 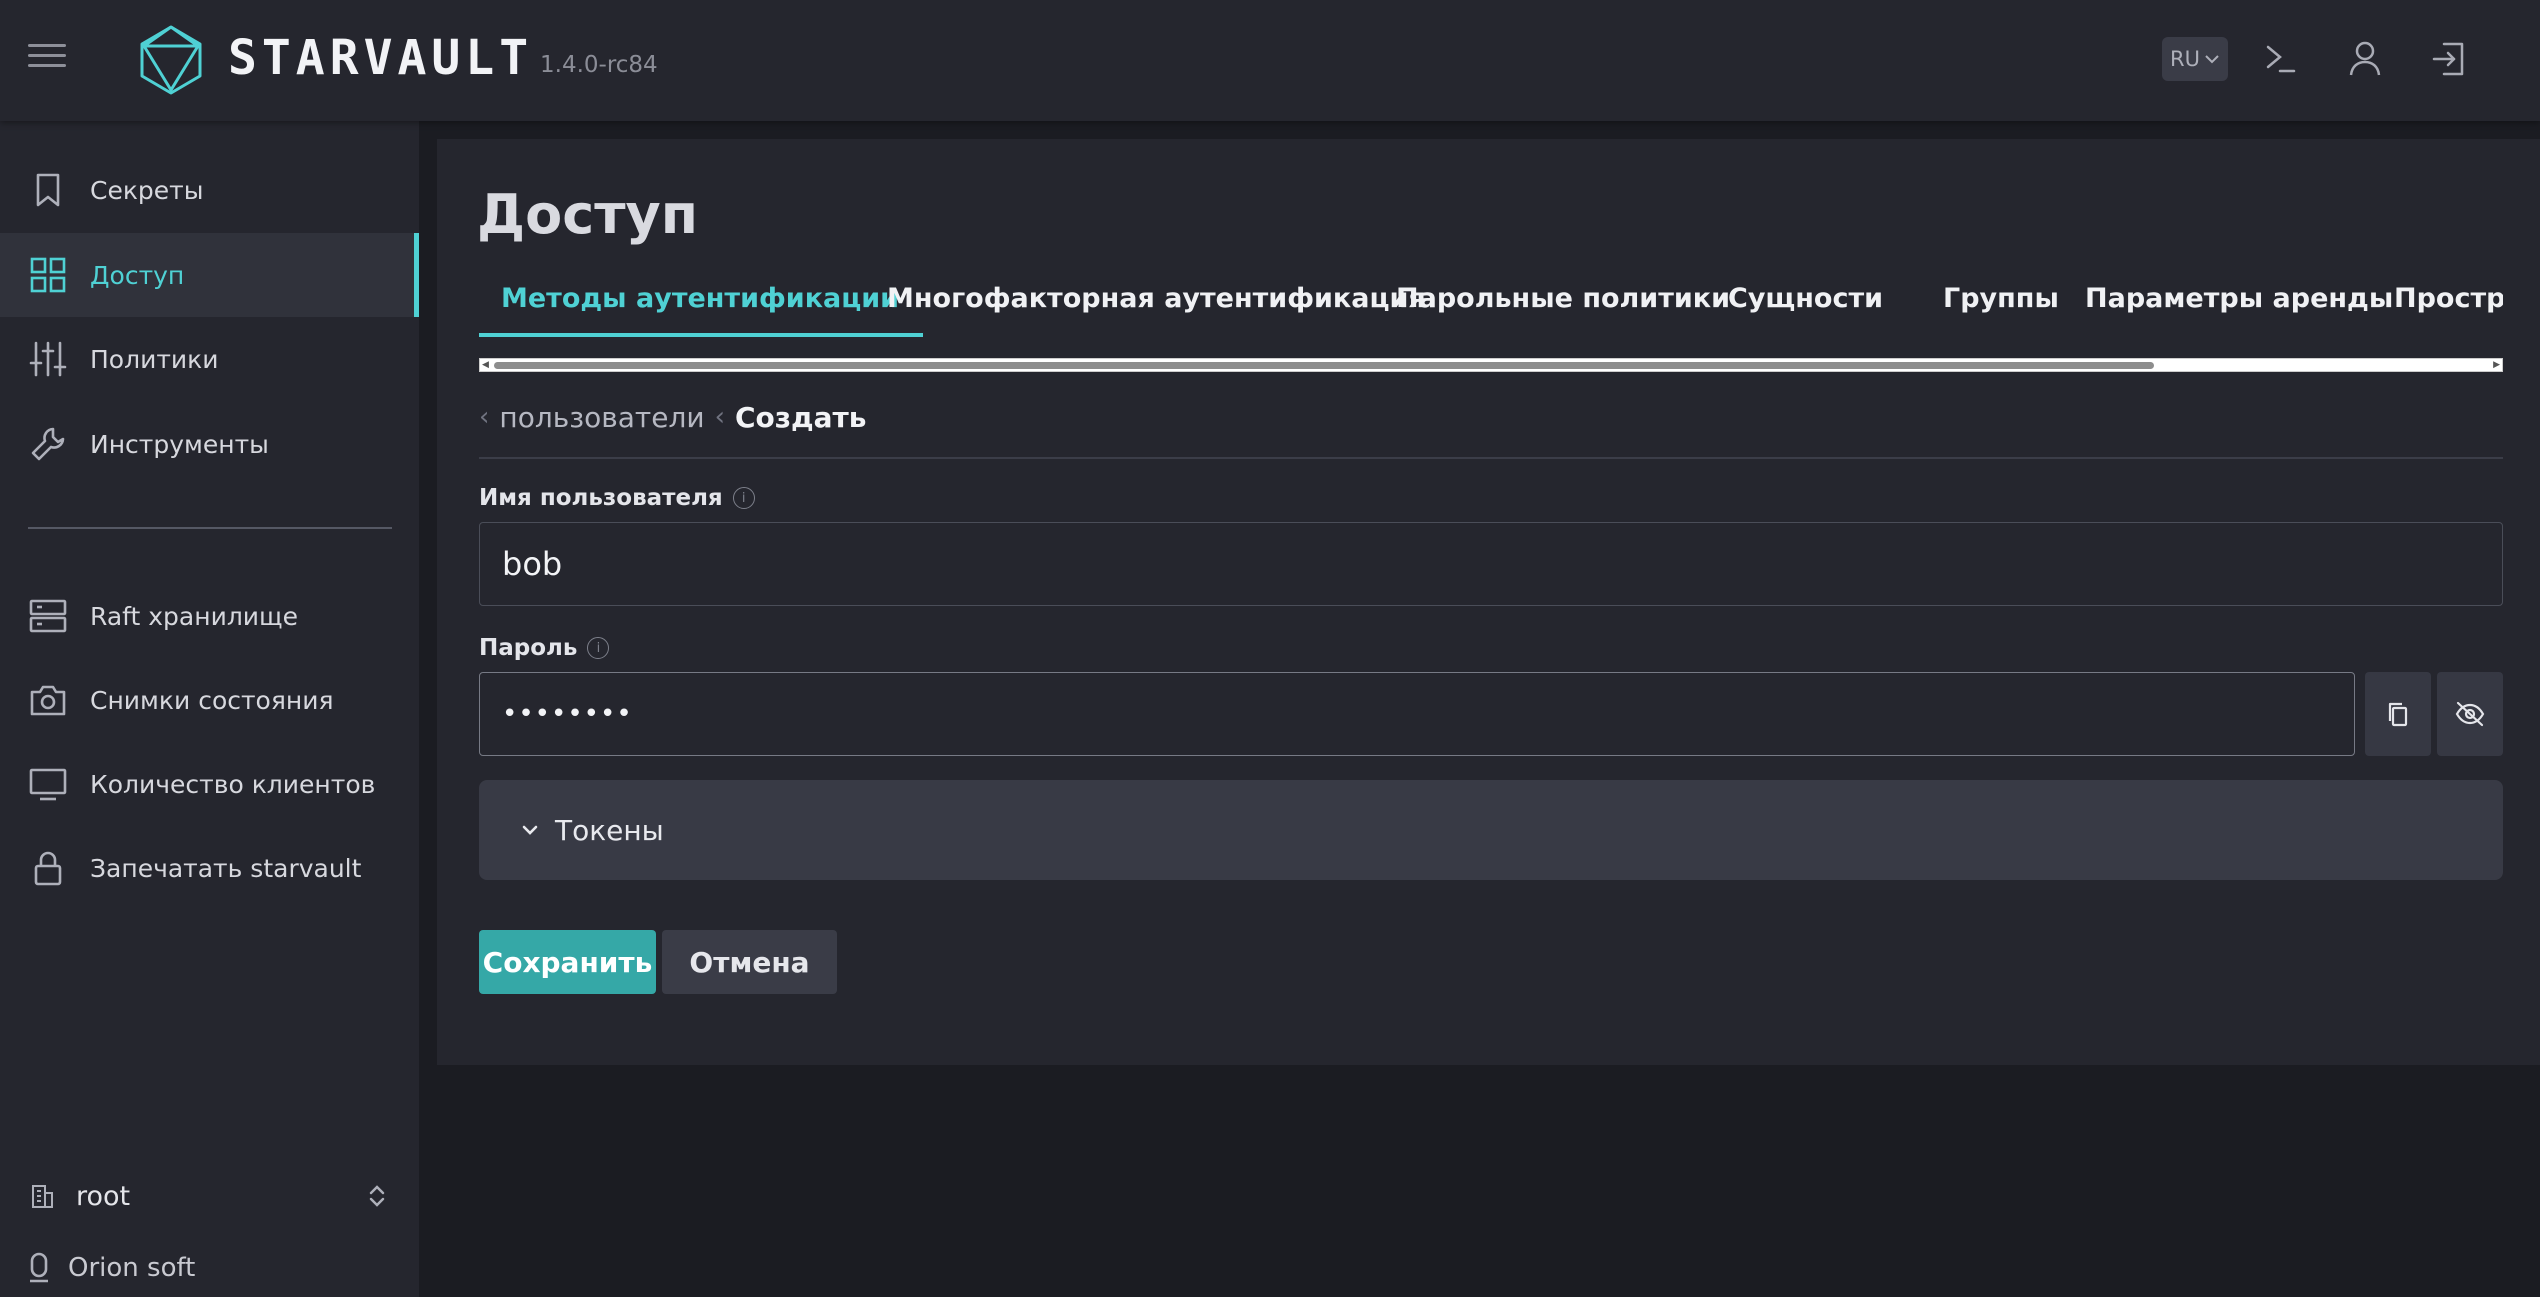 I want to click on menu-icon, so click(x=47, y=59).